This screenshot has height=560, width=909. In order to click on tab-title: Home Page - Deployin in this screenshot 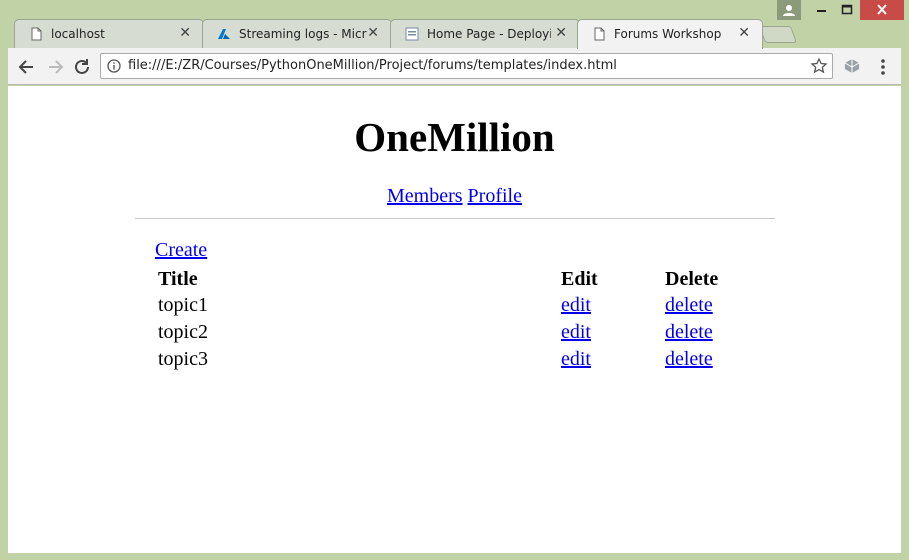, I will do `click(489, 34)`.